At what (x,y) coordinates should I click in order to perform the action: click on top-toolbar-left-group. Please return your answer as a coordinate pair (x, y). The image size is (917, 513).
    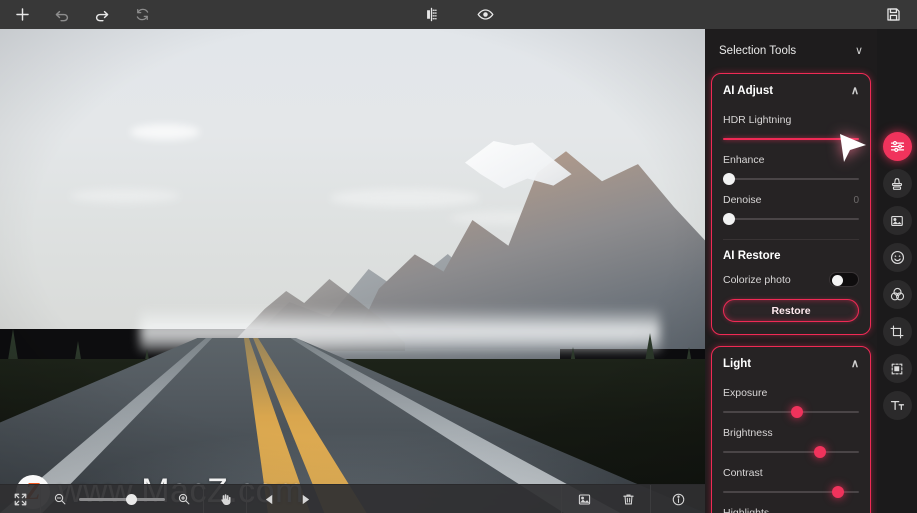
    Looking at the image, I should click on (76, 15).